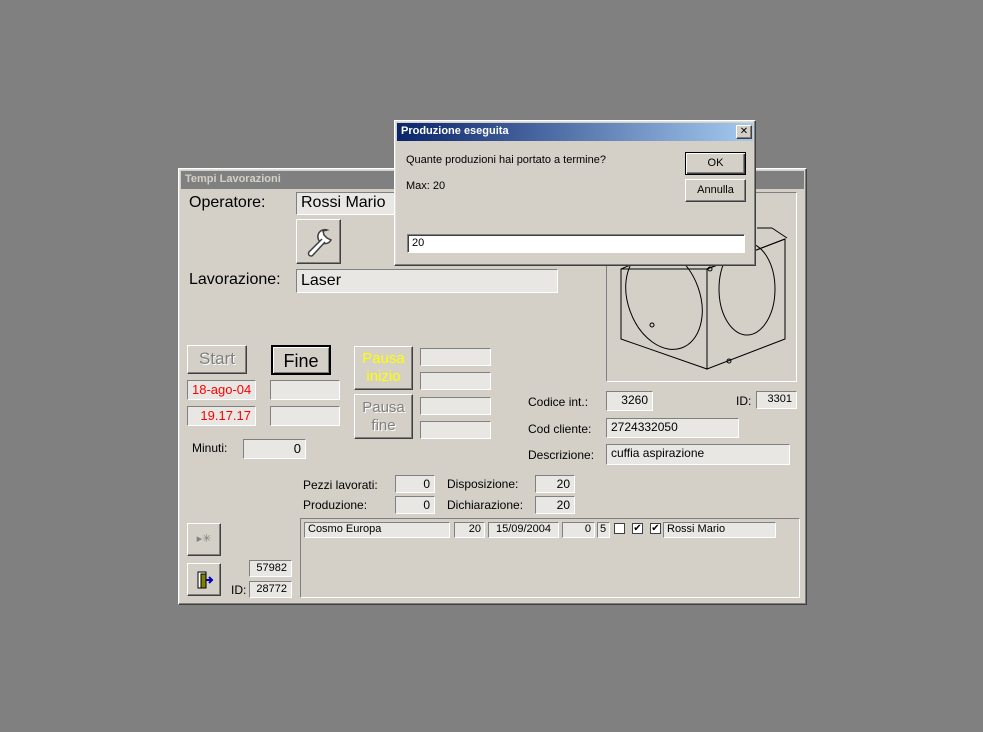 The height and width of the screenshot is (732, 983). Describe the element at coordinates (469, 530) in the screenshot. I see `row-qty: 20` at that location.